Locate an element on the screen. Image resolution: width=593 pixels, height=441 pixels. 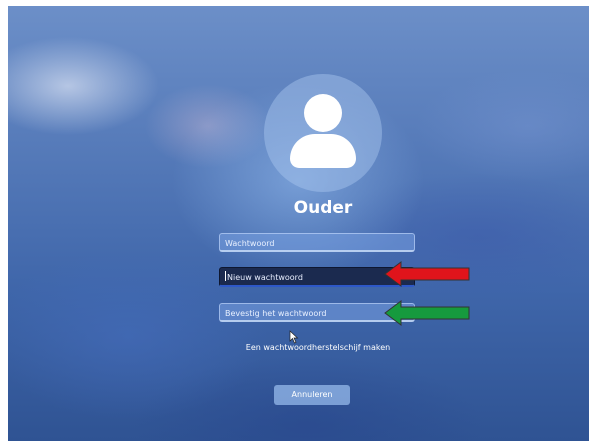
text-caret is located at coordinates (225, 276).